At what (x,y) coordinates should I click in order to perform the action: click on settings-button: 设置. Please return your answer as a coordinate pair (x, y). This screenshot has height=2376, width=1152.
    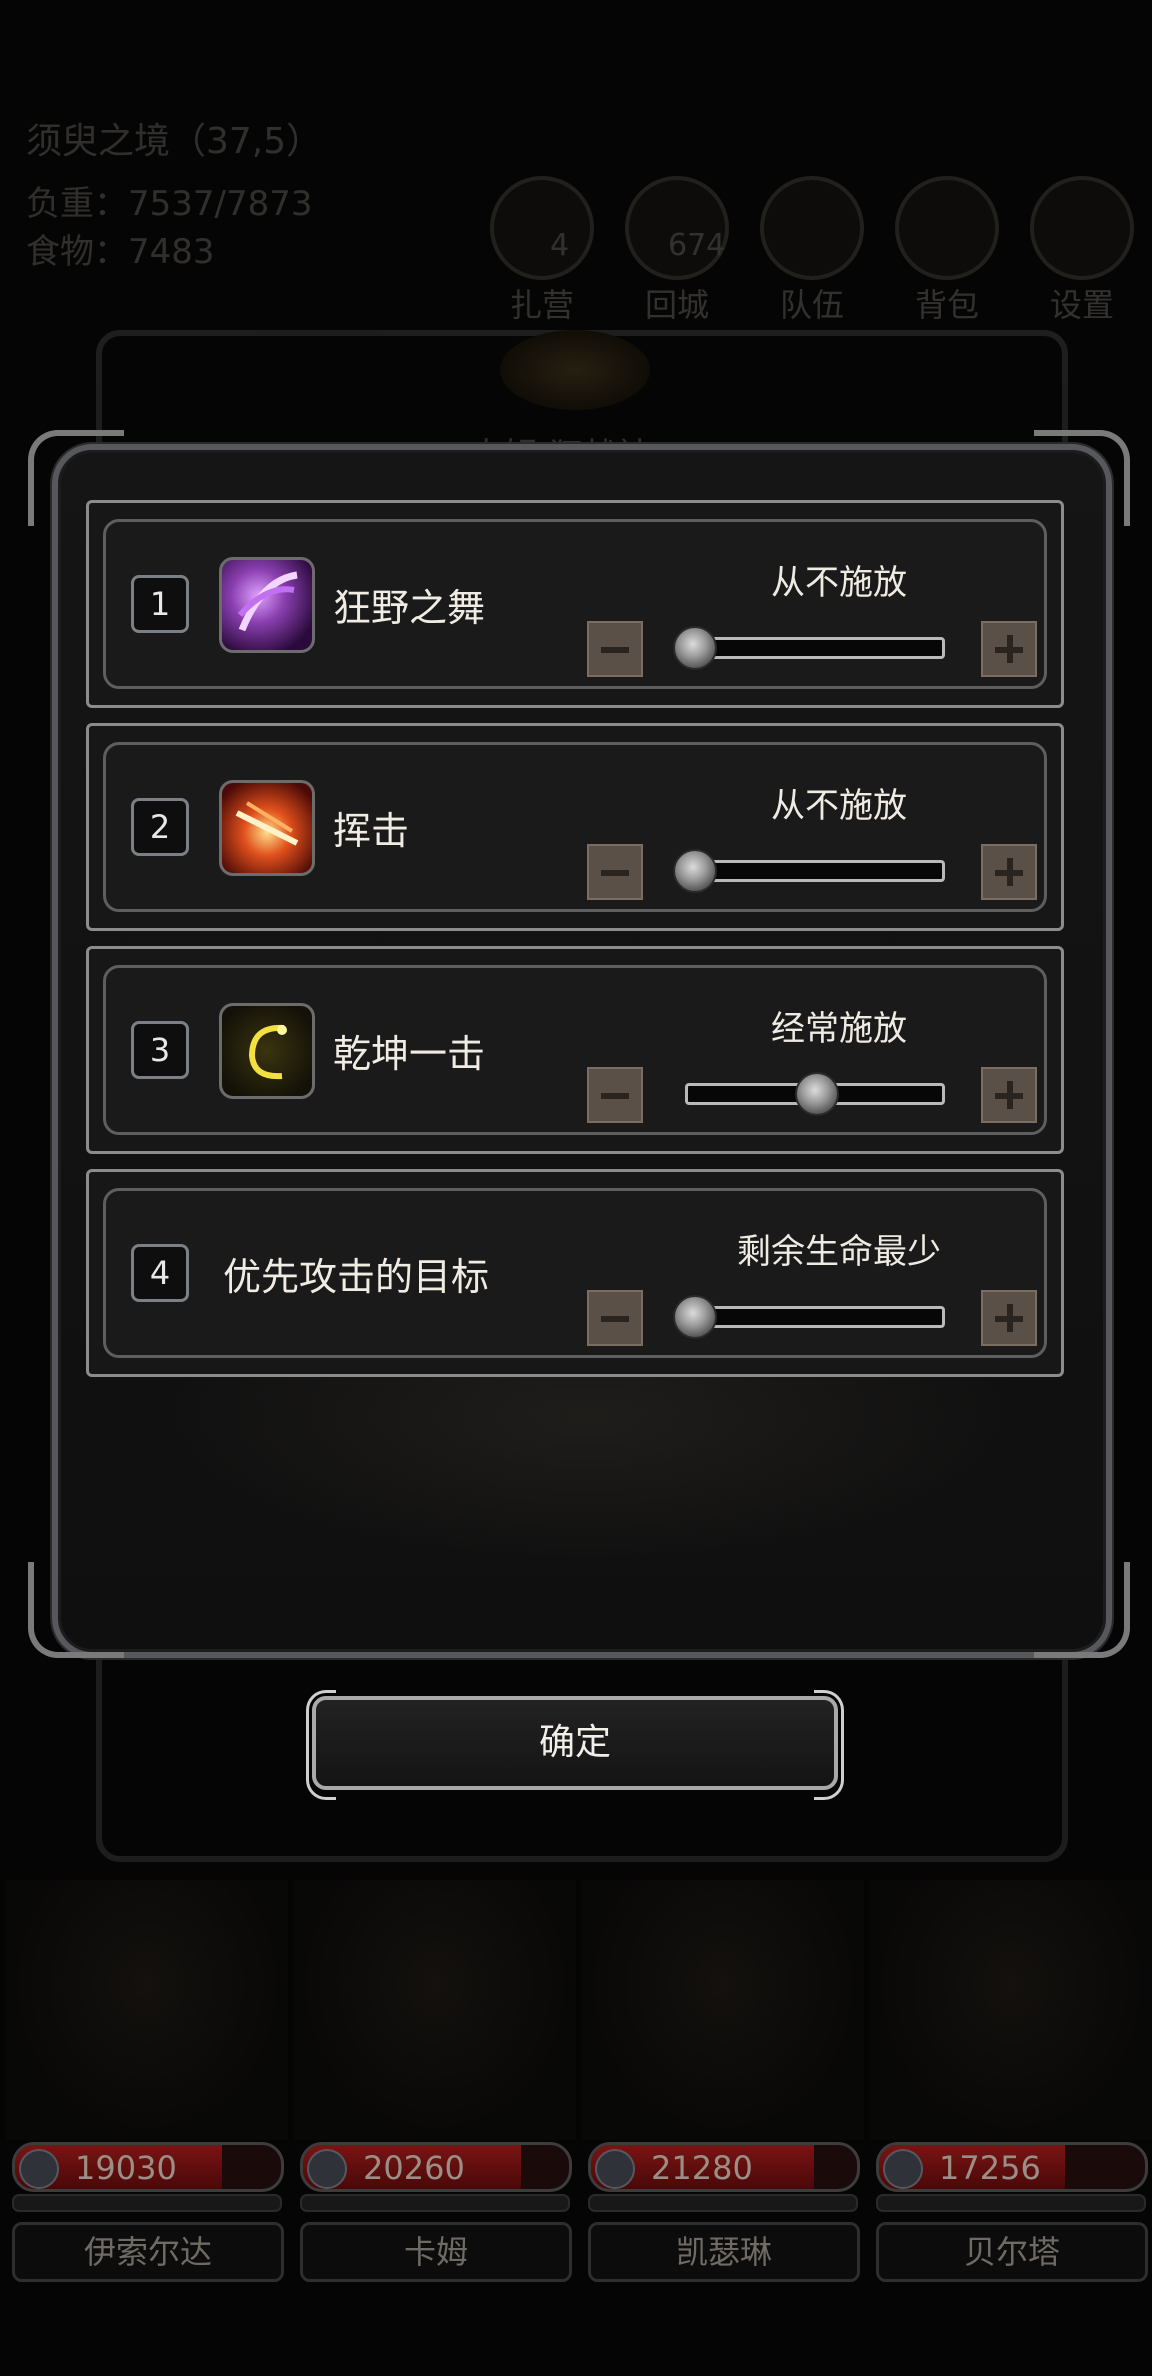
    Looking at the image, I should click on (1082, 251).